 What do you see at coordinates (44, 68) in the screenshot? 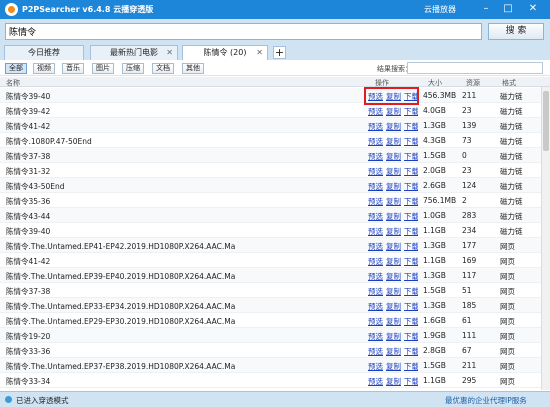
I see `filter-video: 视频` at bounding box center [44, 68].